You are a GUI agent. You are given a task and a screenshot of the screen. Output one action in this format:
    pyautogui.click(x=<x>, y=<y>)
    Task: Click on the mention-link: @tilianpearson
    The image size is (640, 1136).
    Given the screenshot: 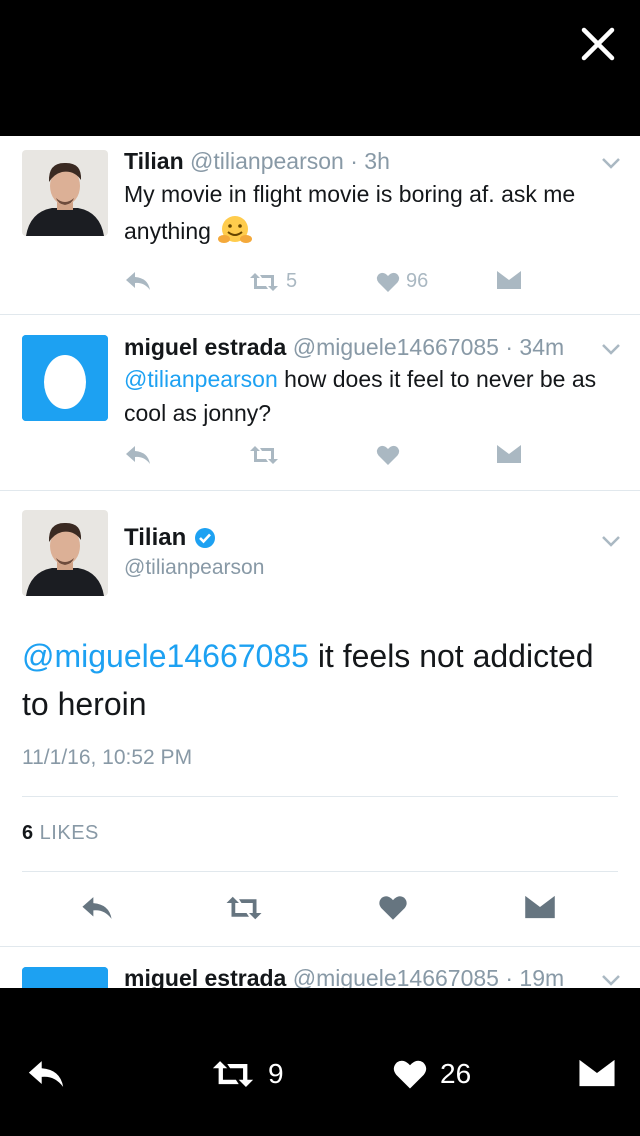 What is the action you would take?
    pyautogui.click(x=201, y=379)
    